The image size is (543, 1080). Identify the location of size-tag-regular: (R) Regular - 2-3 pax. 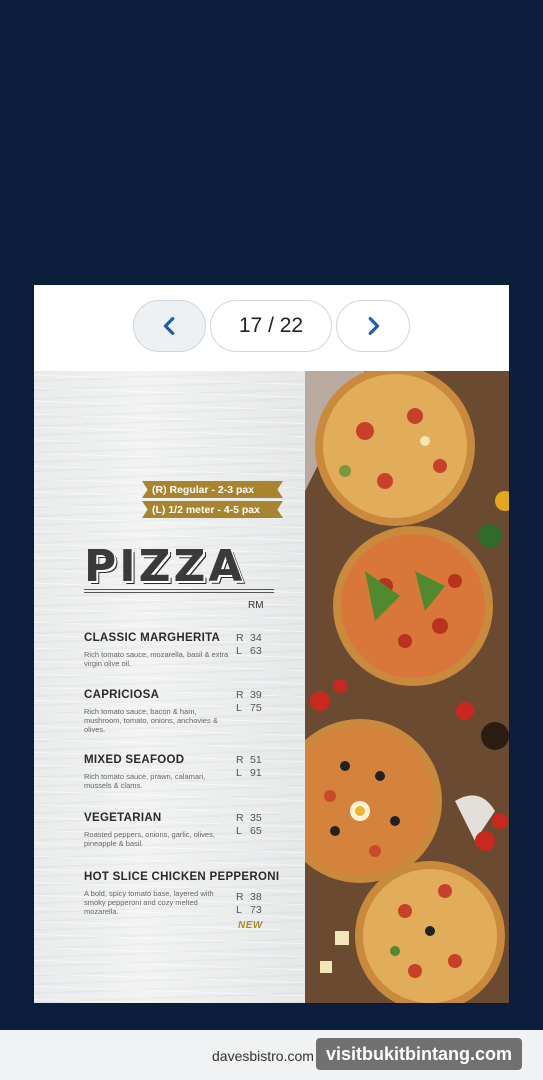
(212, 489).